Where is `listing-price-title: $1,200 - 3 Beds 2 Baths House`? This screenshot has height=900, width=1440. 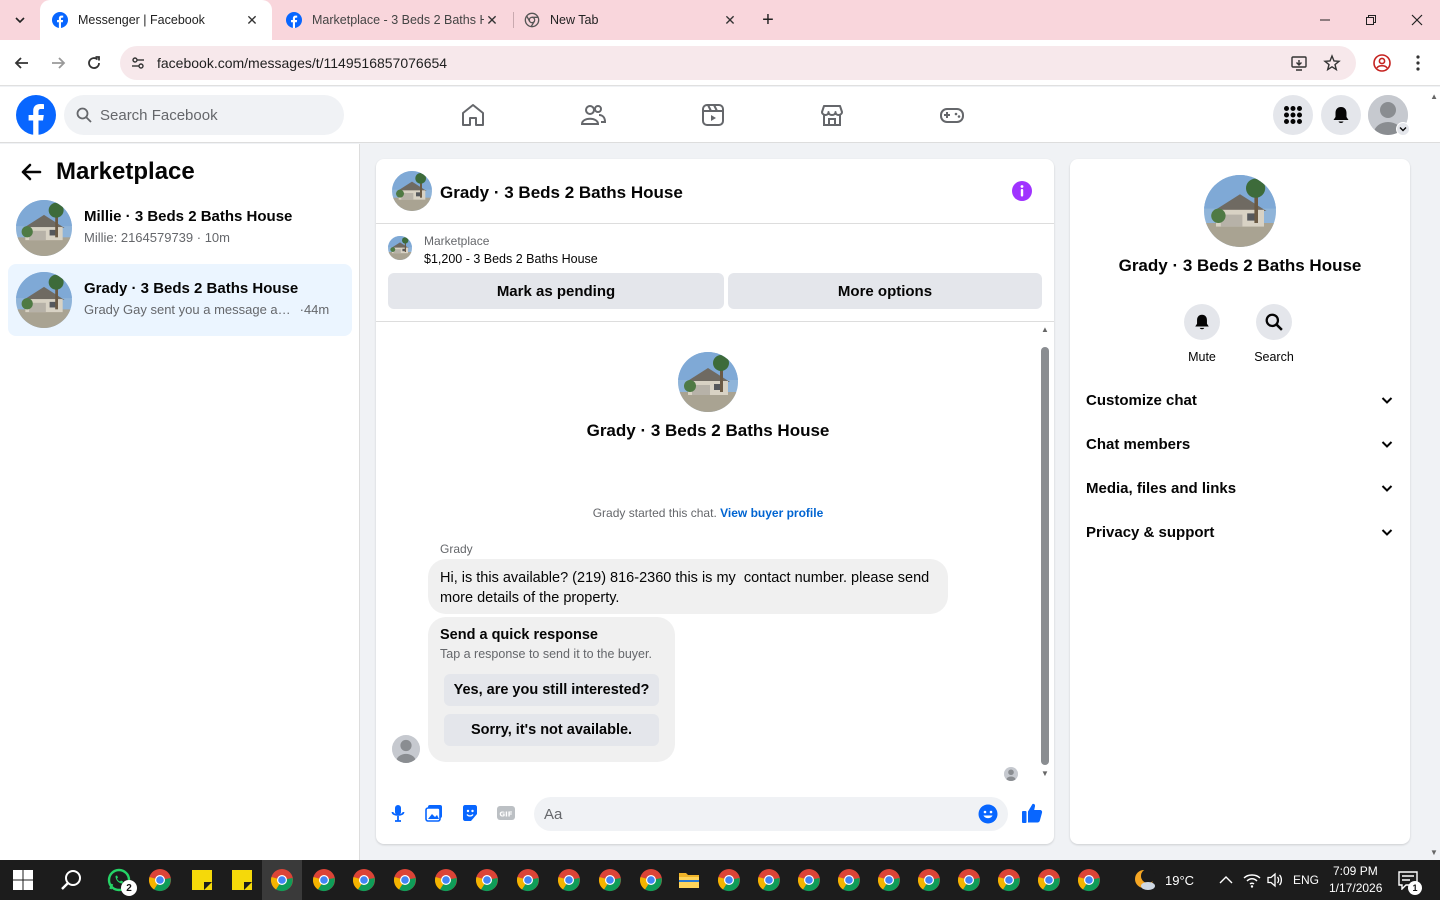
listing-price-title: $1,200 - 3 Beds 2 Baths House is located at coordinates (511, 259).